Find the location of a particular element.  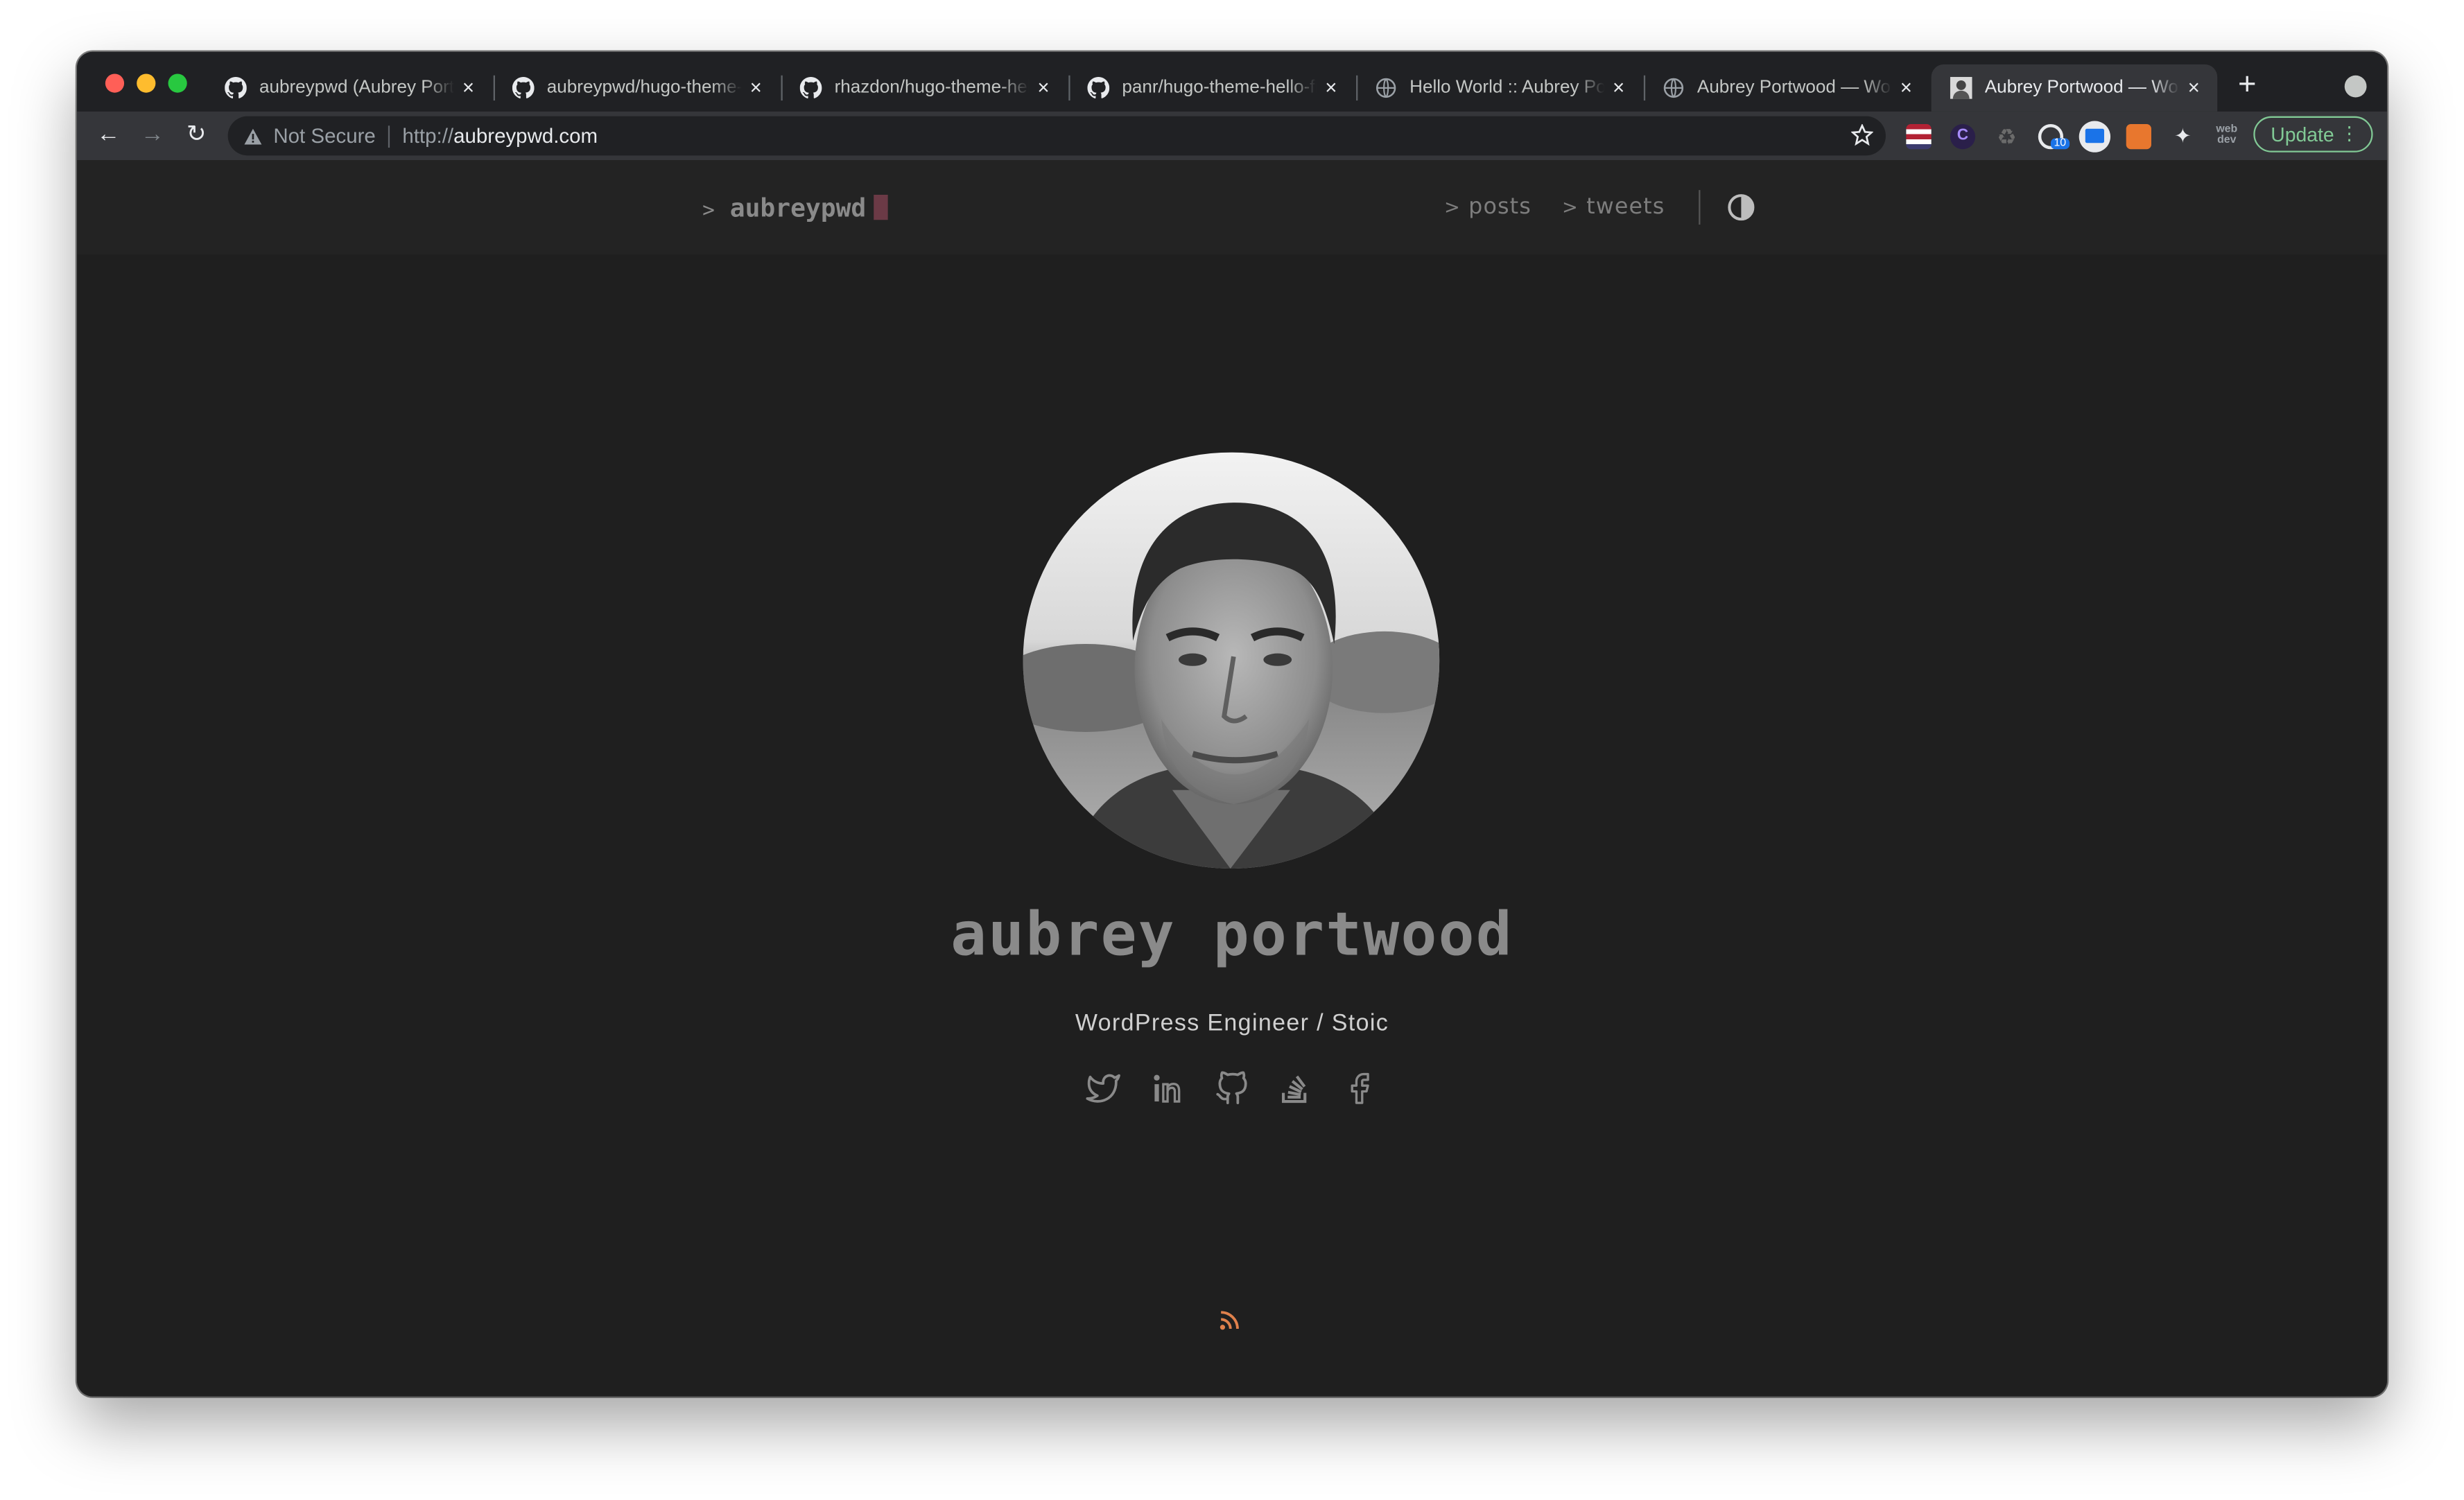

rss-icon is located at coordinates (1230, 1319).